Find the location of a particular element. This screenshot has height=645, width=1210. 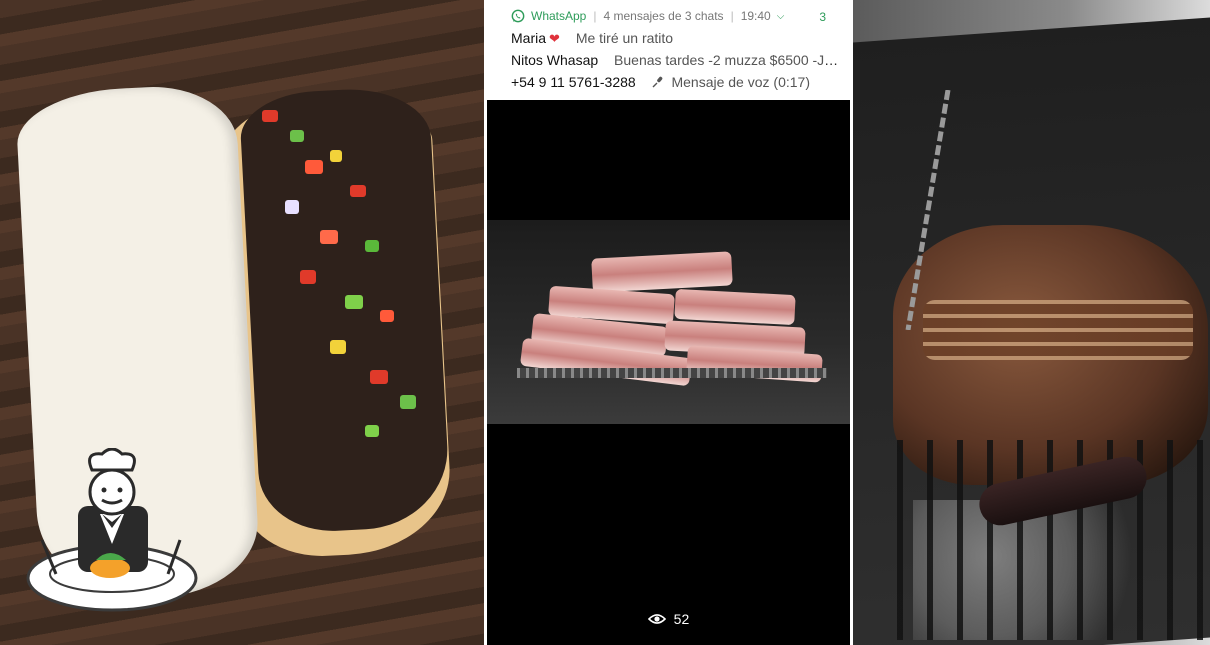

message-sender: Maria ❤ is located at coordinates (535, 38).